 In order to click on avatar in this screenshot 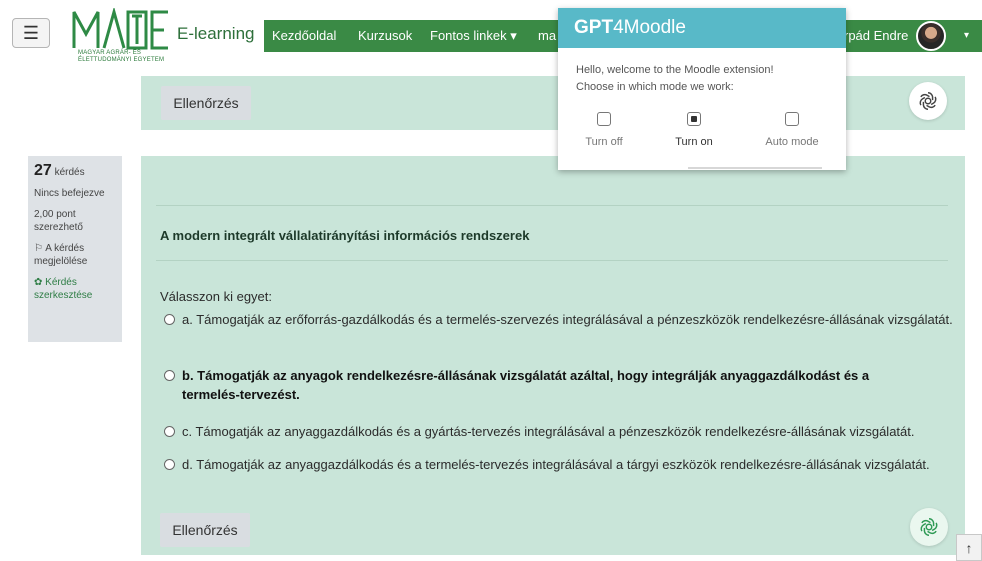, I will do `click(931, 36)`.